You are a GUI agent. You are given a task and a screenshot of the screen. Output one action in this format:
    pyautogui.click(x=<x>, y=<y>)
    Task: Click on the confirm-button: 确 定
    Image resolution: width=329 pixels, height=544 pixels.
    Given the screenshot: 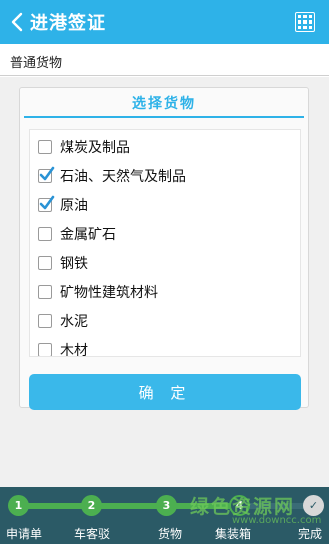 What is the action you would take?
    pyautogui.click(x=165, y=392)
    